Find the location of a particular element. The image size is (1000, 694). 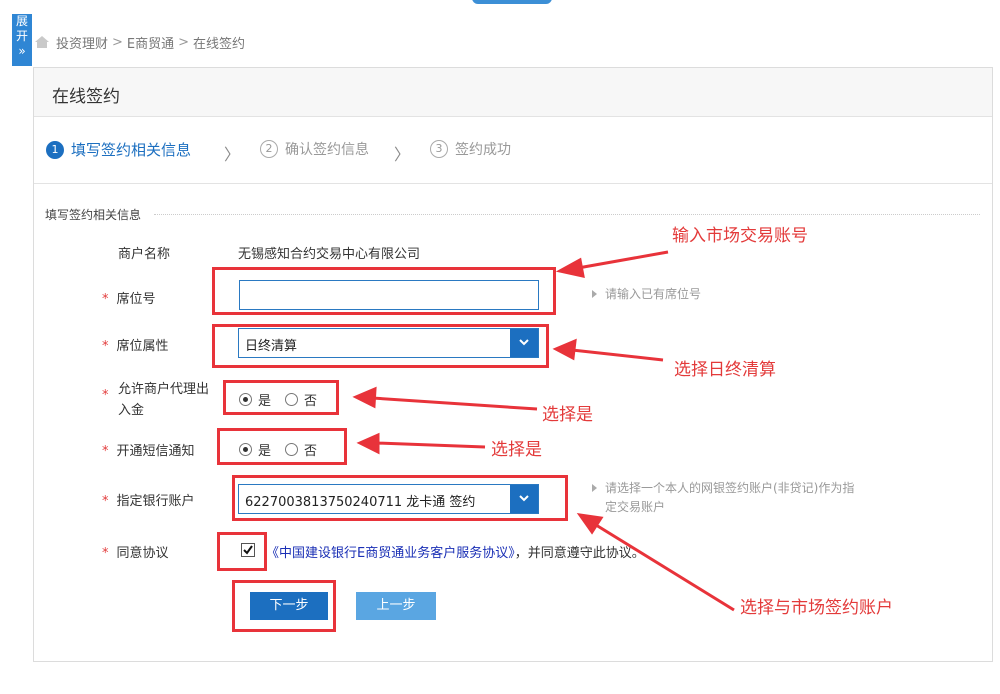

annotation-text: 输入市场交易账号 is located at coordinates (740, 236).